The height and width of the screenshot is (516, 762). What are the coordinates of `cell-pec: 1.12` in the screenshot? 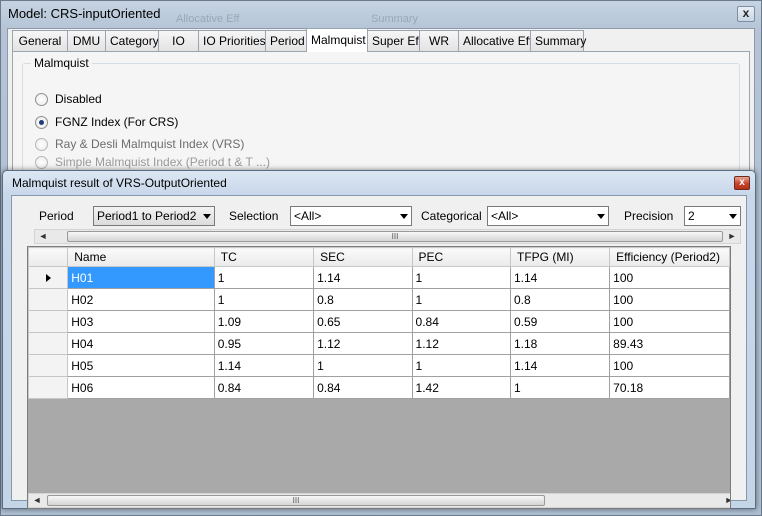 It's located at (461, 343).